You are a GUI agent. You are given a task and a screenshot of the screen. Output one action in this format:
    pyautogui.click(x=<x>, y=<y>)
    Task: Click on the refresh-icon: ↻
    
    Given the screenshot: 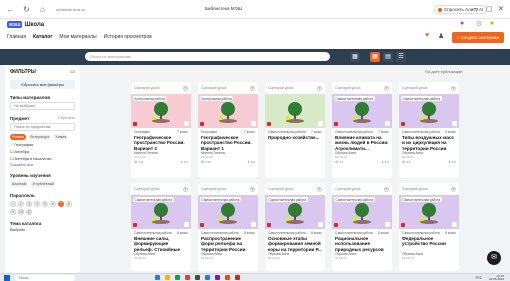 What is the action you would take?
    pyautogui.click(x=26, y=9)
    